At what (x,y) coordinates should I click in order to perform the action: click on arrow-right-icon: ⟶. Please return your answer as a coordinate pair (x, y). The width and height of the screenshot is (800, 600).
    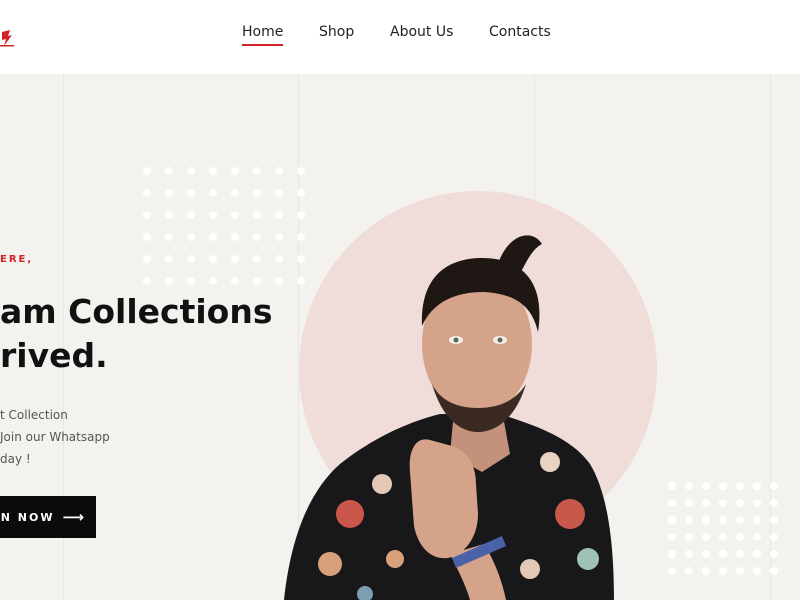
    Looking at the image, I should click on (74, 517).